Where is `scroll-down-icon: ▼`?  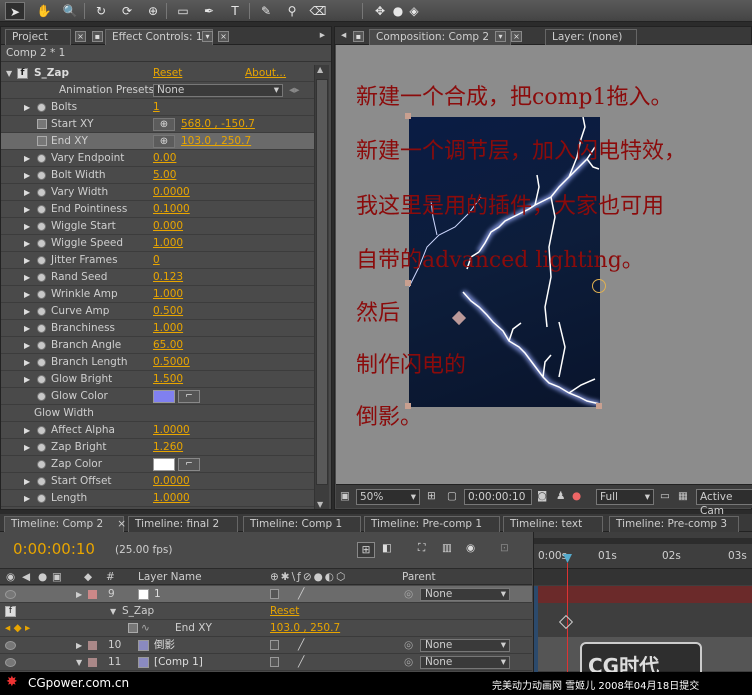 scroll-down-icon: ▼ is located at coordinates (320, 504).